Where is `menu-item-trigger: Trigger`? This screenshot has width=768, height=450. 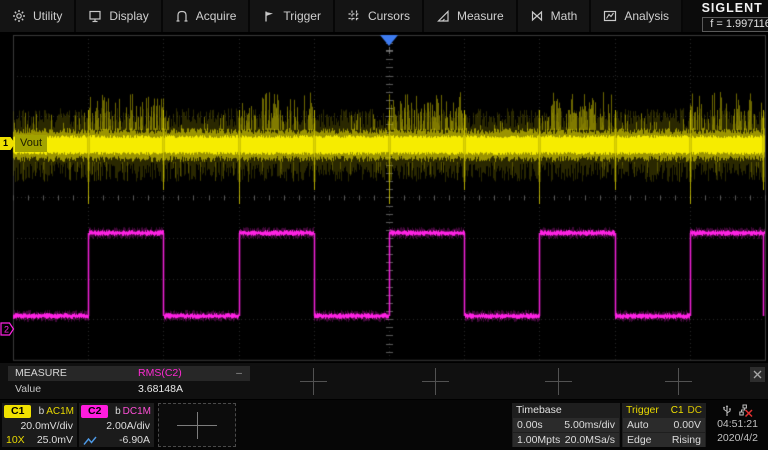 menu-item-trigger: Trigger is located at coordinates (291, 16).